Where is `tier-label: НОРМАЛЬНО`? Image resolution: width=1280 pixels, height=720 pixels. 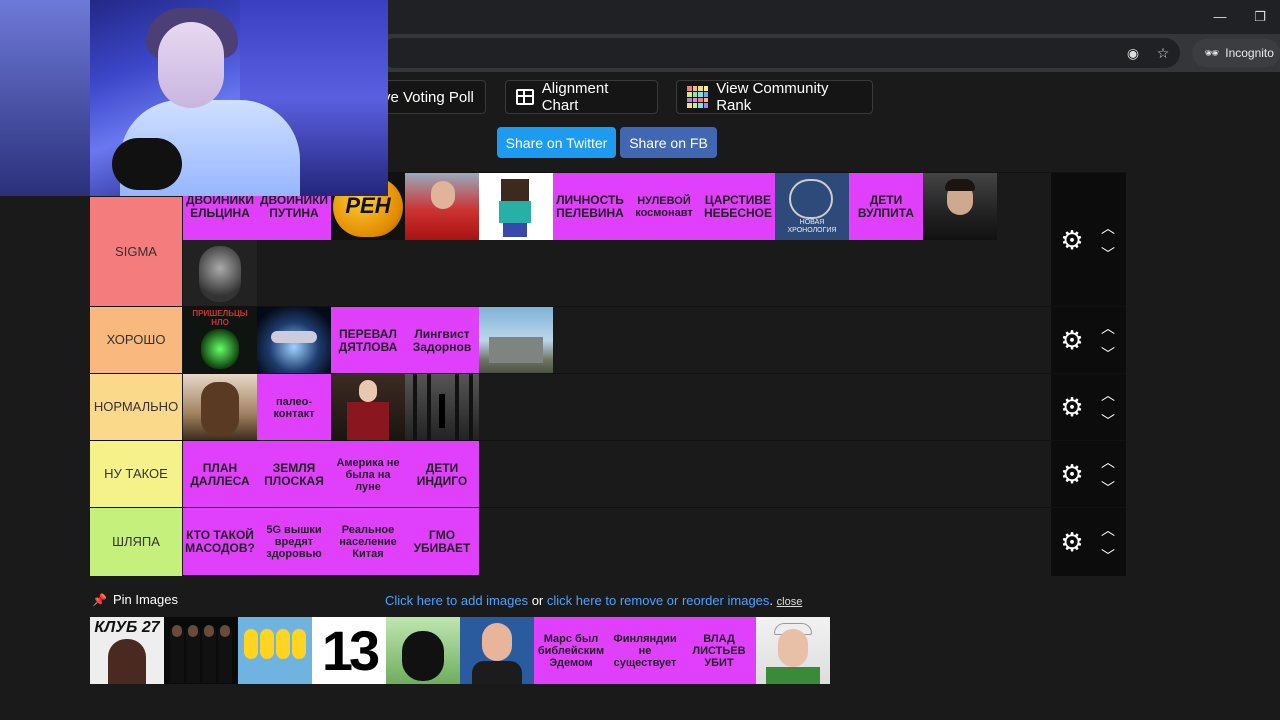
tier-label: НОРМАЛЬНО is located at coordinates (136, 407).